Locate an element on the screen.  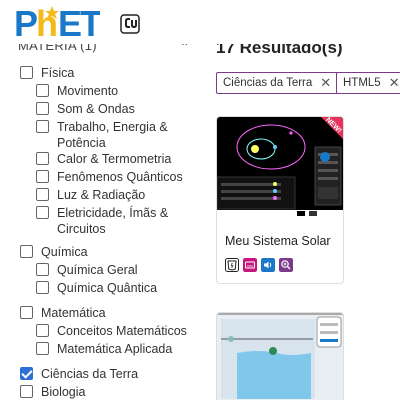
card-badges: 5 is located at coordinates (259, 265).